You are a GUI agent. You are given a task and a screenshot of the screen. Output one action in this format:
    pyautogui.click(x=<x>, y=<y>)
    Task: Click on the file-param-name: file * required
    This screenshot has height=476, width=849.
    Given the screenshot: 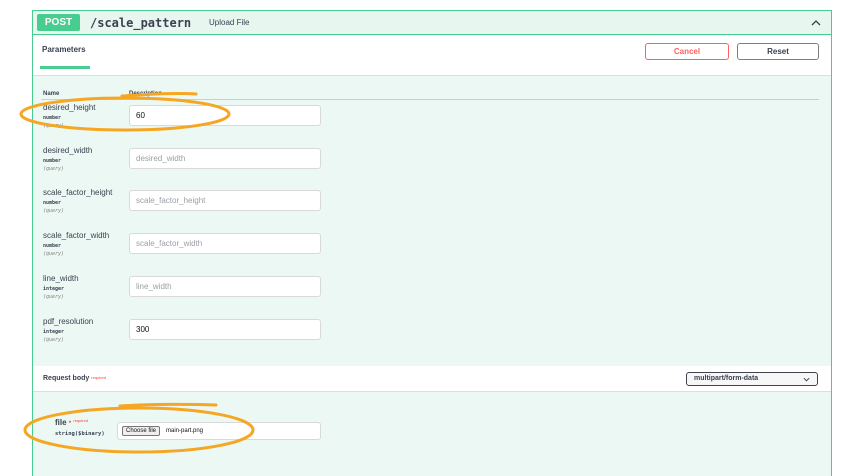 What is the action you would take?
    pyautogui.click(x=71, y=422)
    